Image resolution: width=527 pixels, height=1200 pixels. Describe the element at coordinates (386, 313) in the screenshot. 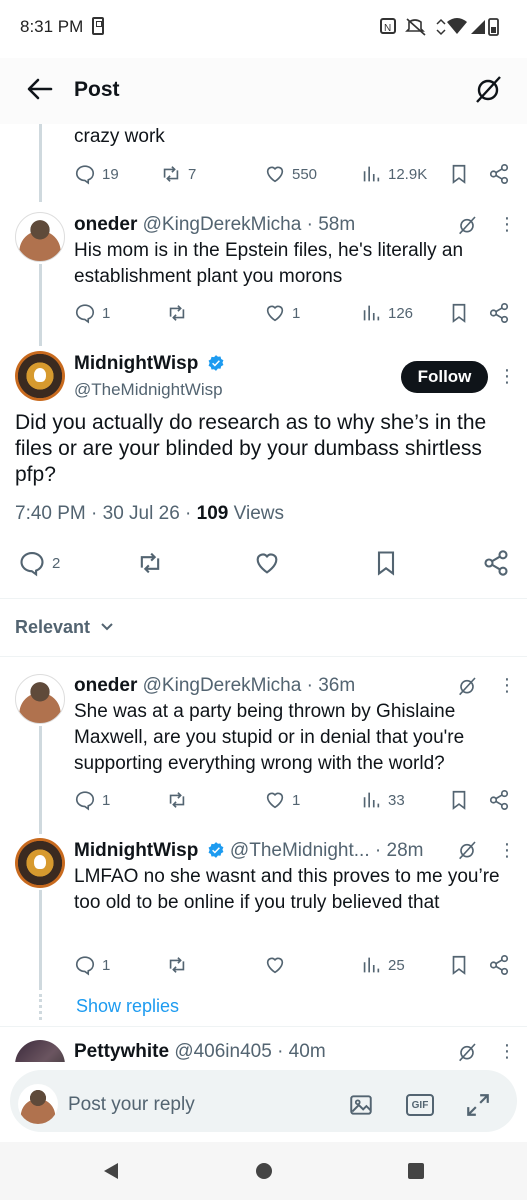

I see `views-button: 126` at that location.